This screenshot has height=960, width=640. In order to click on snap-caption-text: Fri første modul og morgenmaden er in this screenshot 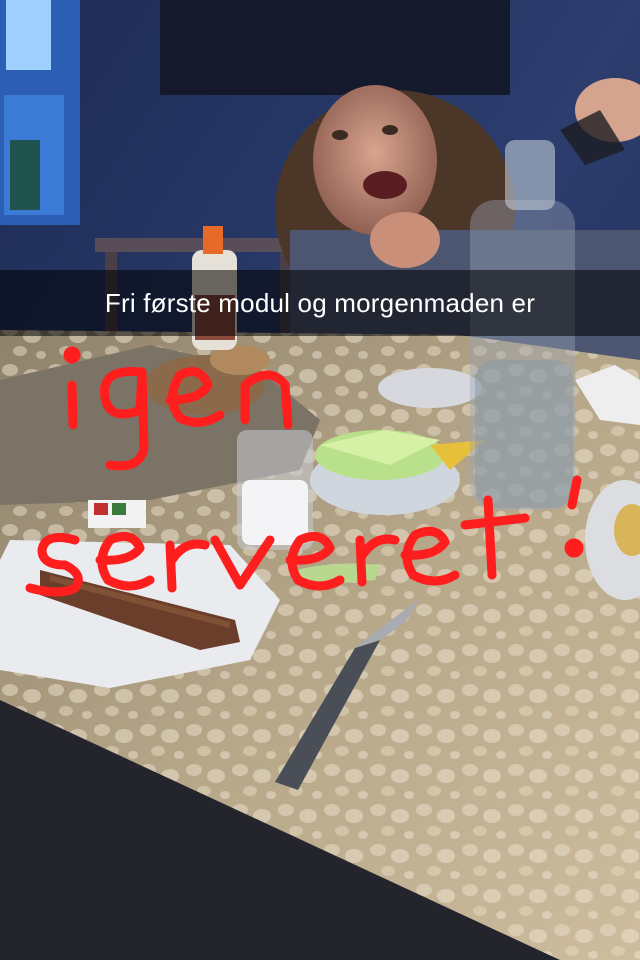, I will do `click(320, 302)`.